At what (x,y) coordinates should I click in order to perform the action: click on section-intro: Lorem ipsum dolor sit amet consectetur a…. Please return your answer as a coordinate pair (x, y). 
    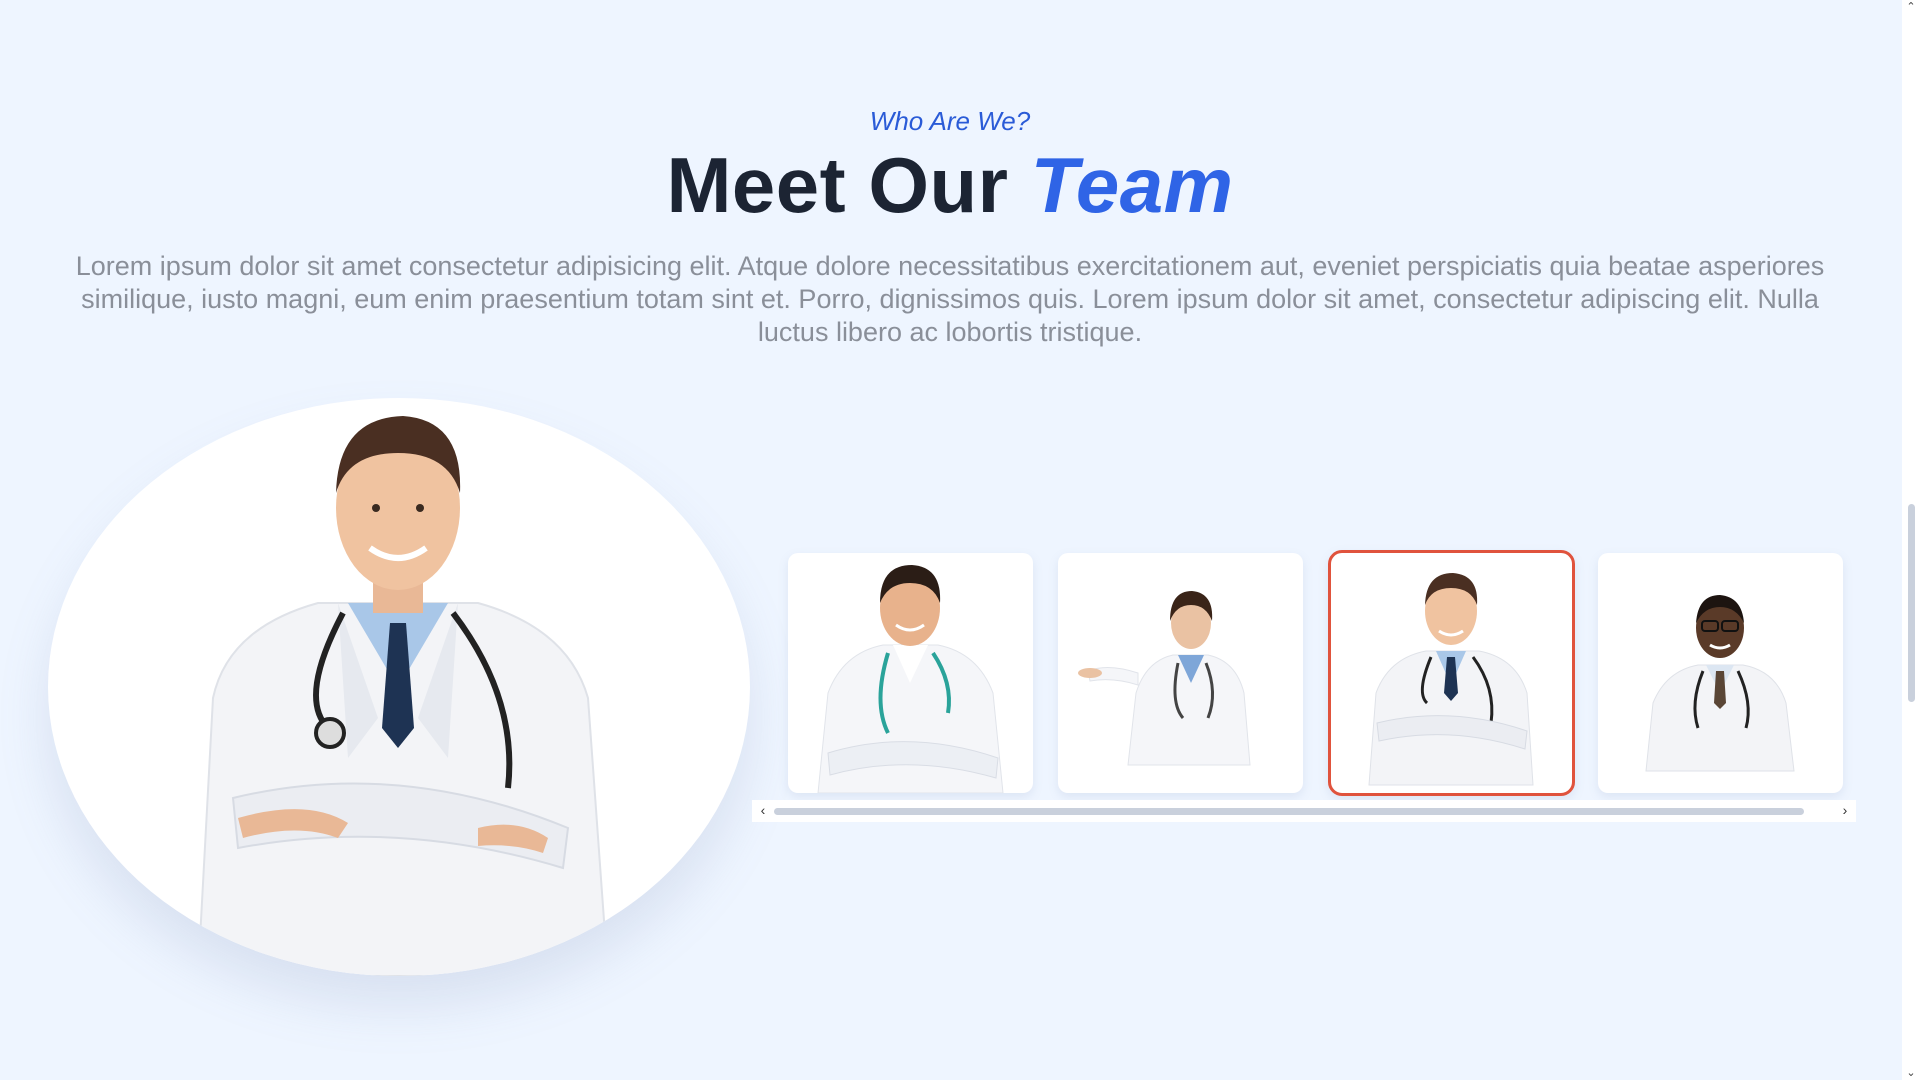
    Looking at the image, I should click on (950, 299).